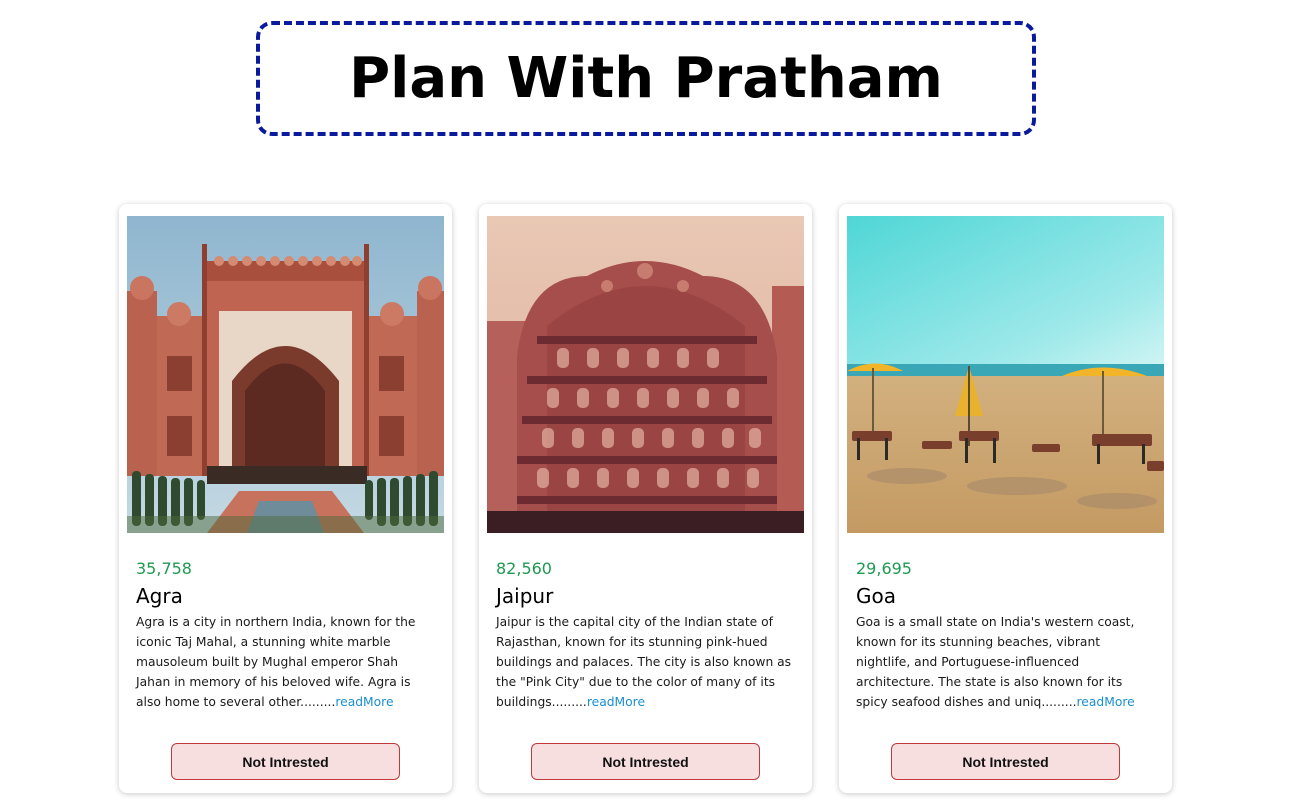 Image resolution: width=1300 pixels, height=808 pixels. I want to click on tour-city-name: Goa, so click(876, 596).